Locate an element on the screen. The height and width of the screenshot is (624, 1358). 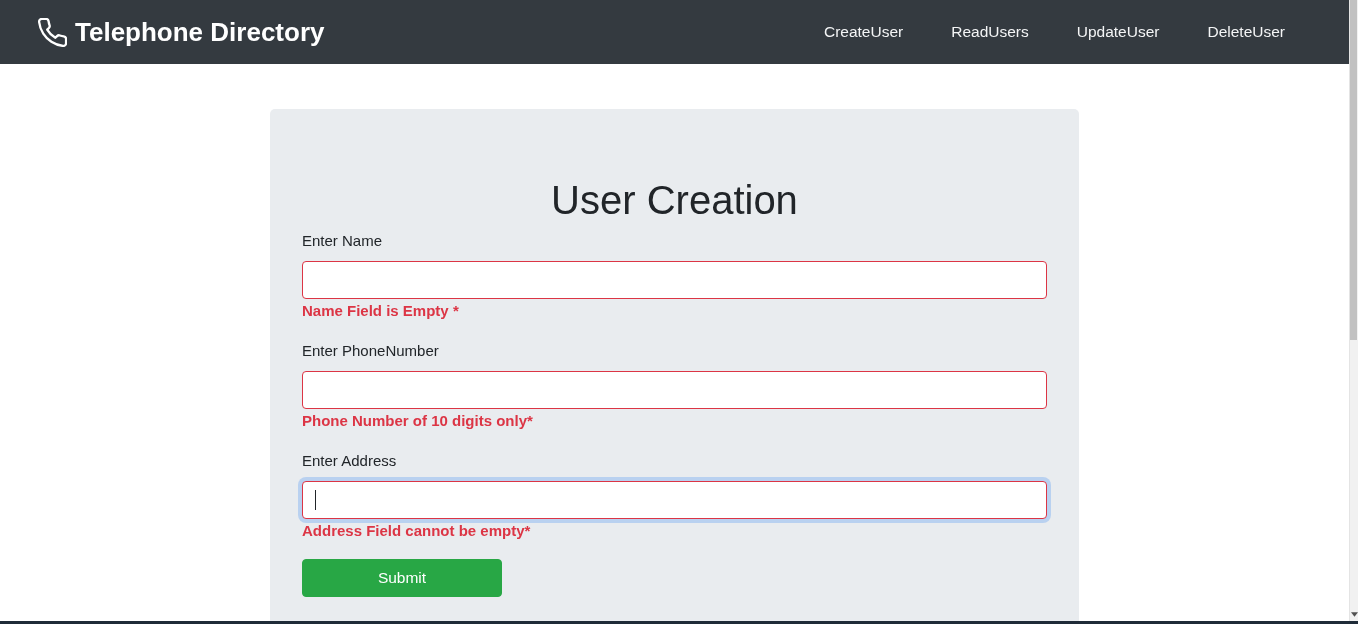
error-message: Address Field cannot be empty* is located at coordinates (417, 531).